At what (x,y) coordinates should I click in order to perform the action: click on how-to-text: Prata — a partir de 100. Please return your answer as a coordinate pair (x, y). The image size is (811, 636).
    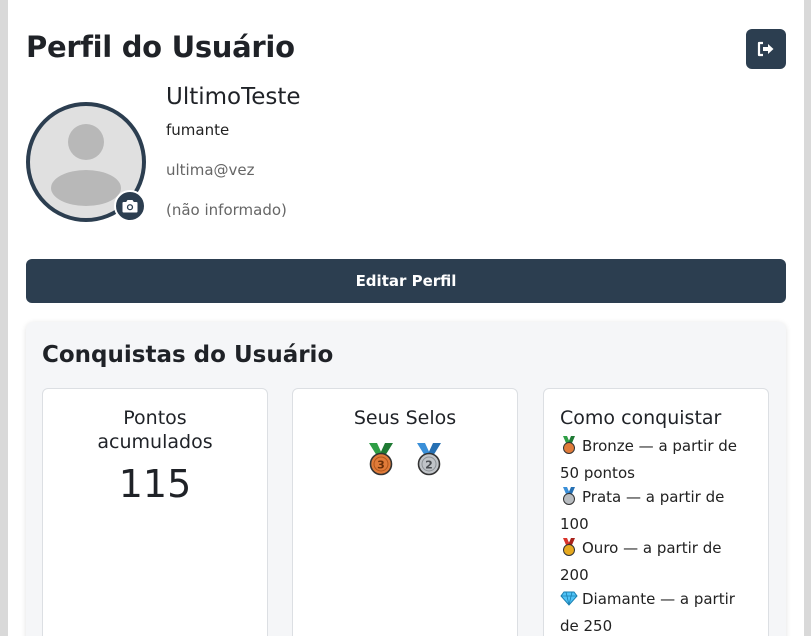
    Looking at the image, I should click on (642, 510).